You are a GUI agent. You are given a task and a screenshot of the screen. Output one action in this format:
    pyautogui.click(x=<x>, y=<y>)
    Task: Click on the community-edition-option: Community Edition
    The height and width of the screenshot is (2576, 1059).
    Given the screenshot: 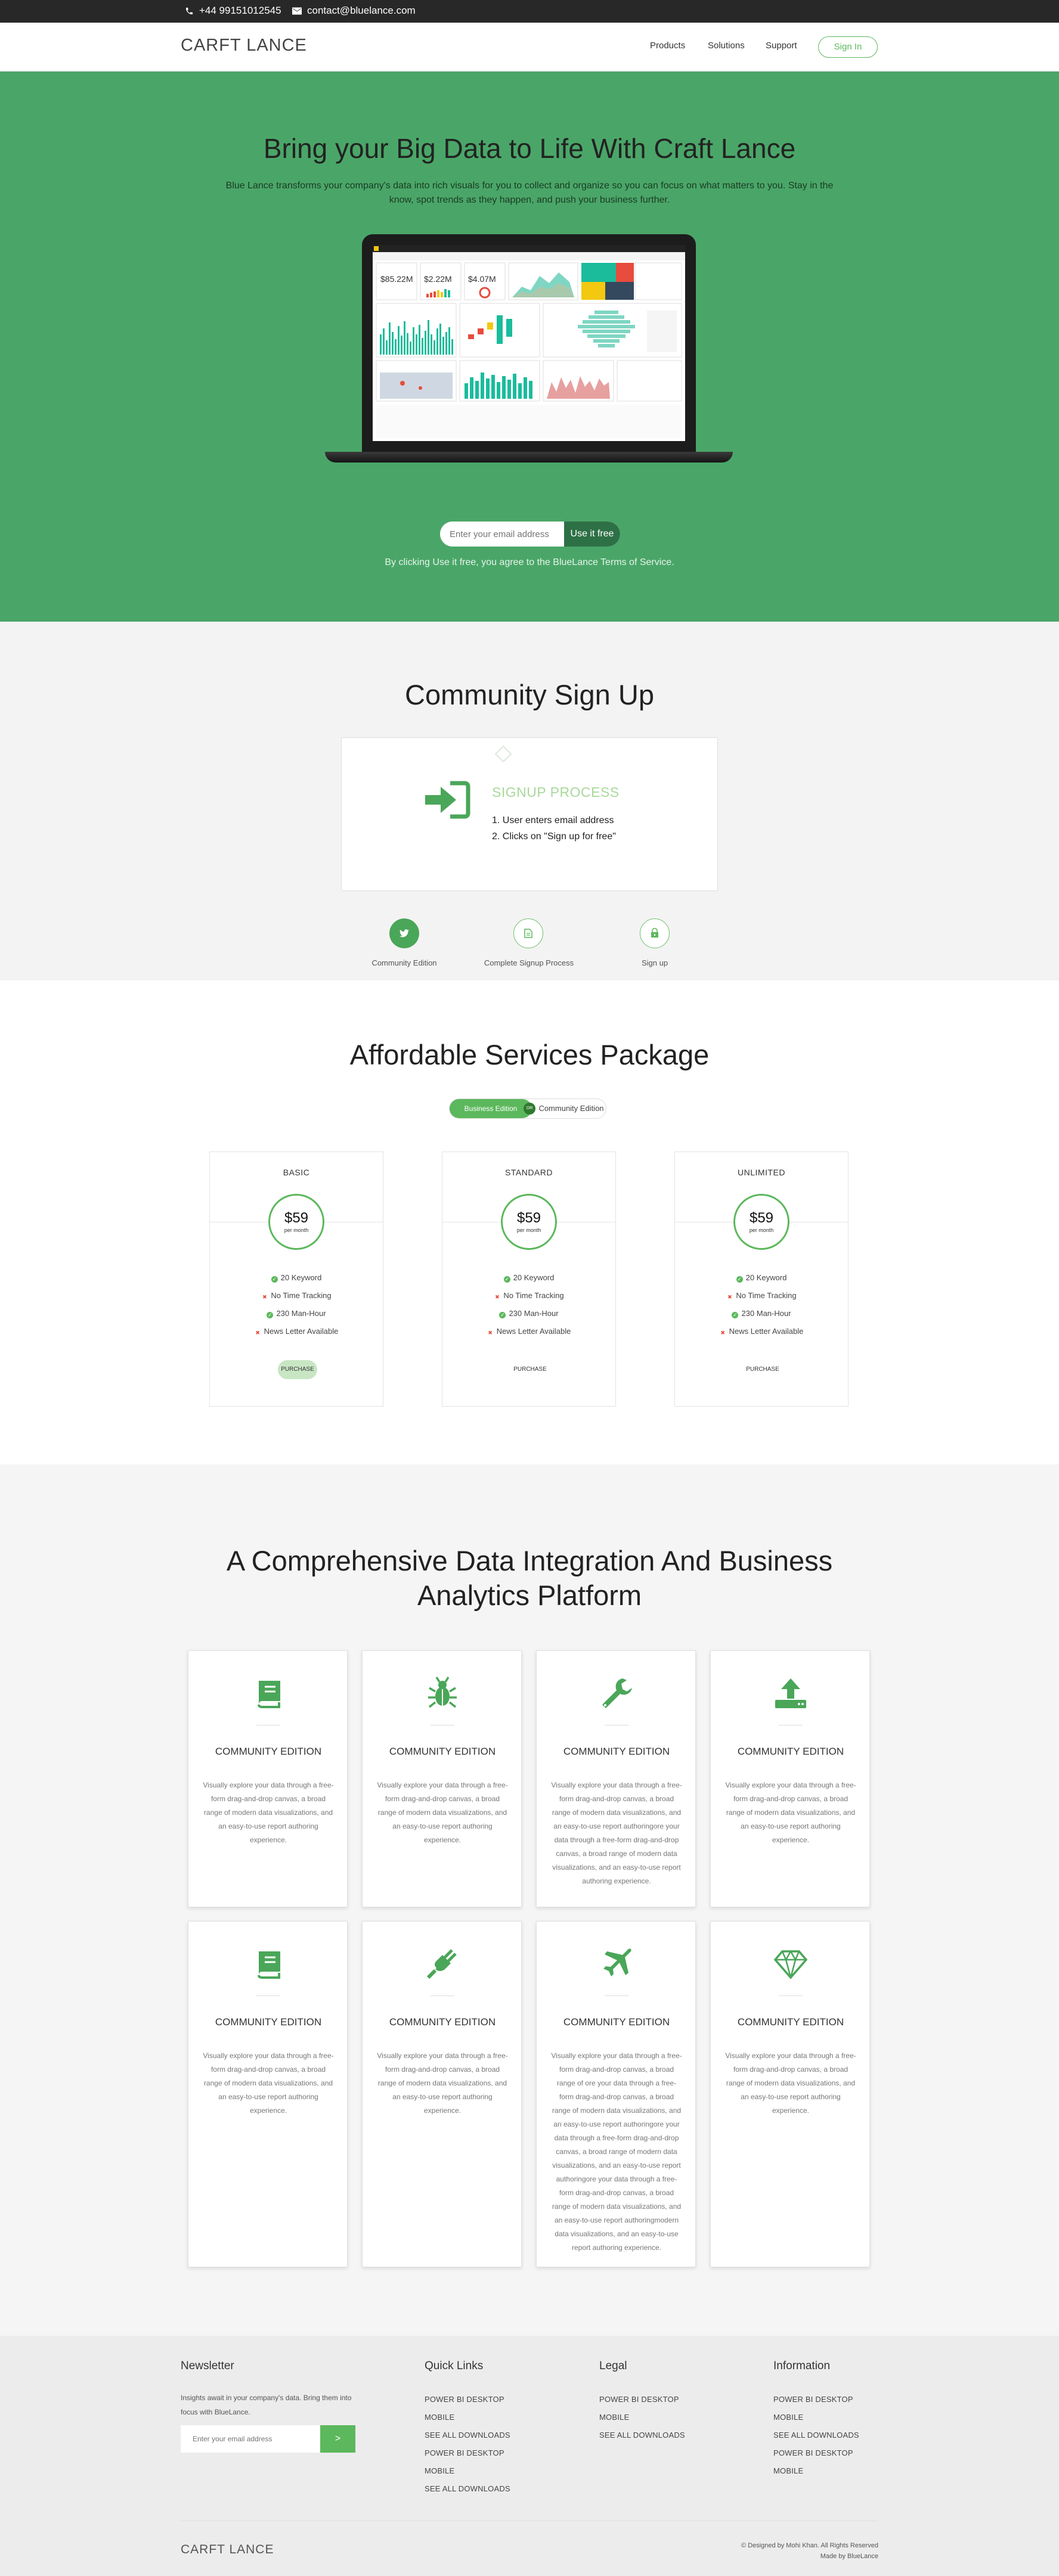 What is the action you would take?
    pyautogui.click(x=571, y=1108)
    